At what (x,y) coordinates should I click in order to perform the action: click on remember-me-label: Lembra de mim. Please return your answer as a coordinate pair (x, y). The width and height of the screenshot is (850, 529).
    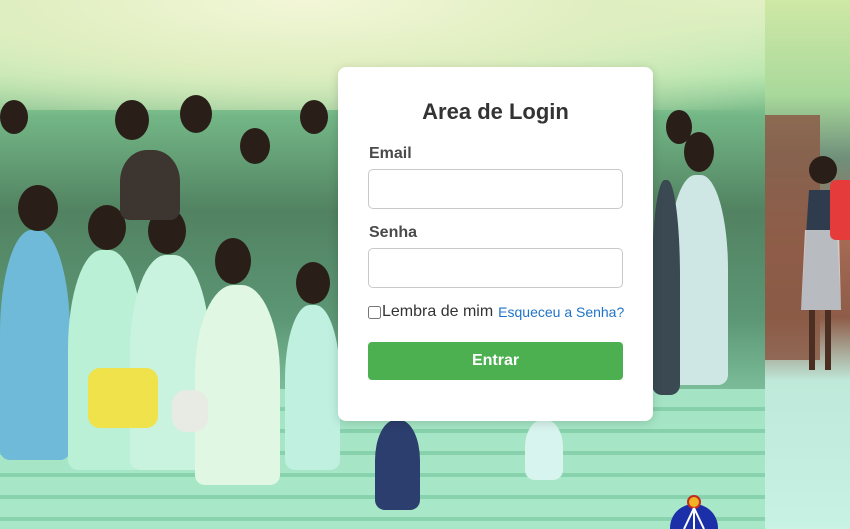
    Looking at the image, I should click on (437, 312).